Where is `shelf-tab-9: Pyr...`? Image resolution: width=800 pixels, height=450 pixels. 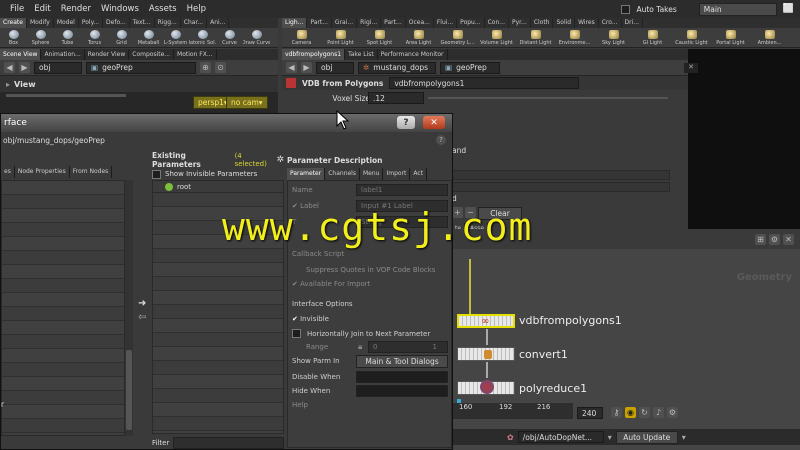
shelf-tab-9: Pyr... is located at coordinates (520, 23).